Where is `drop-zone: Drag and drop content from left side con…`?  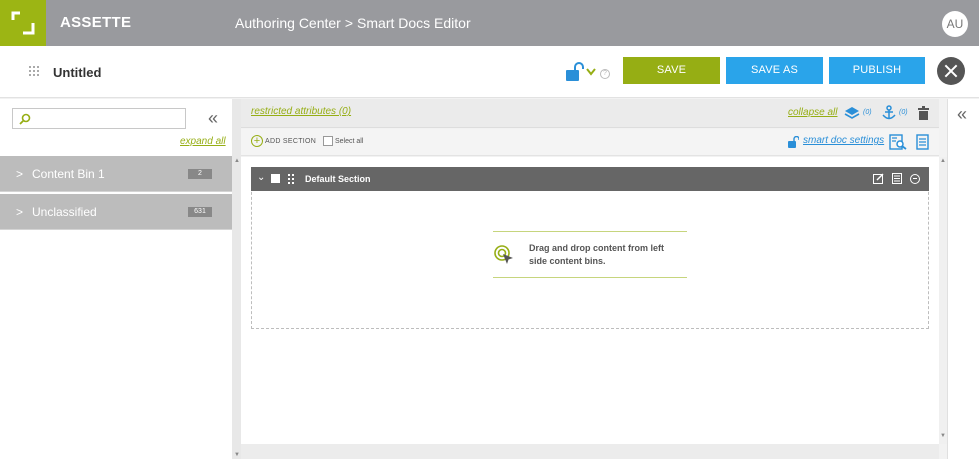 drop-zone: Drag and drop content from left side con… is located at coordinates (590, 254).